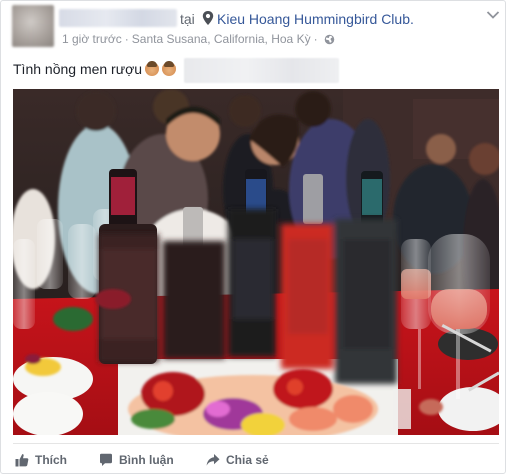 The image size is (506, 474). What do you see at coordinates (92, 39) in the screenshot?
I see `post-timestamp: 1 giờ trước` at bounding box center [92, 39].